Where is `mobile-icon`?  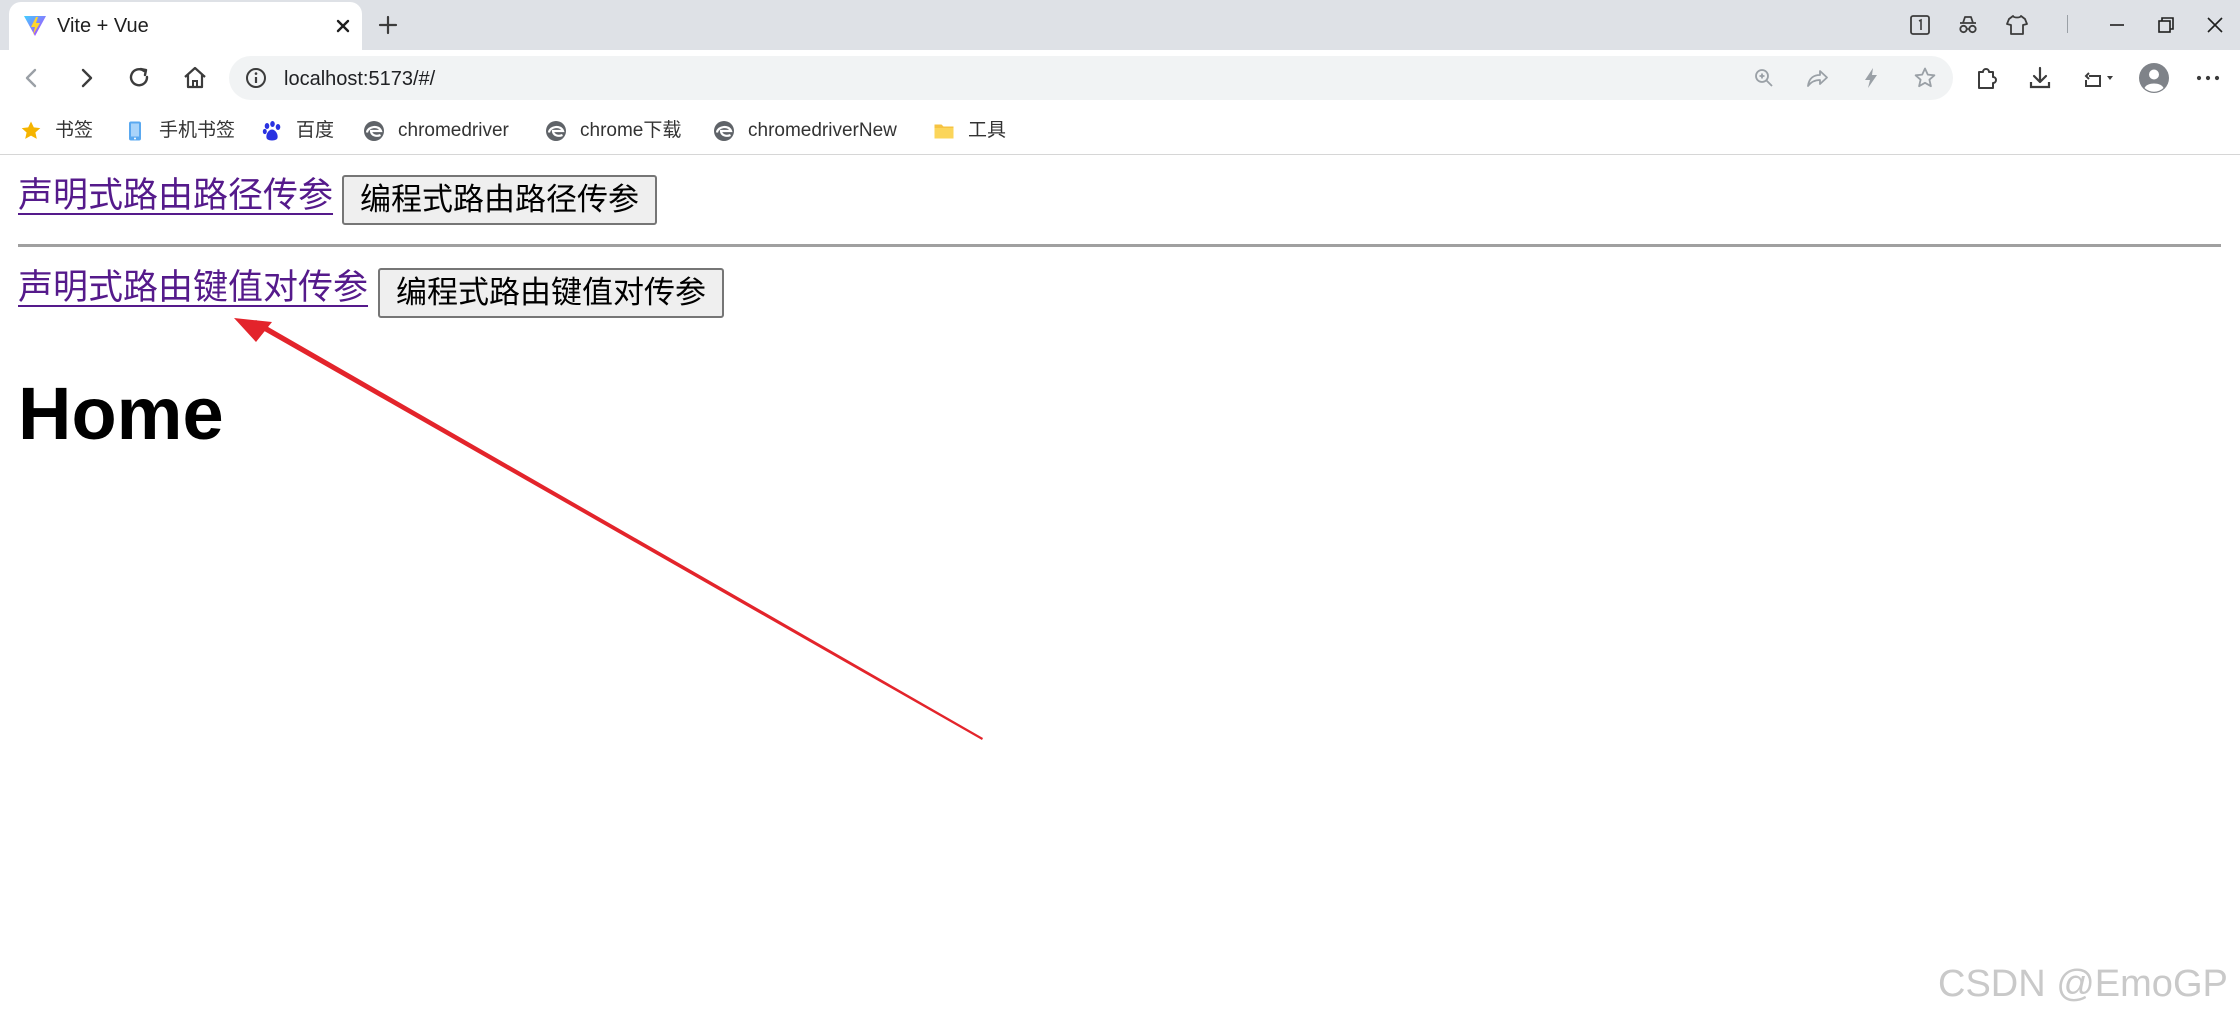
mobile-icon is located at coordinates (135, 131).